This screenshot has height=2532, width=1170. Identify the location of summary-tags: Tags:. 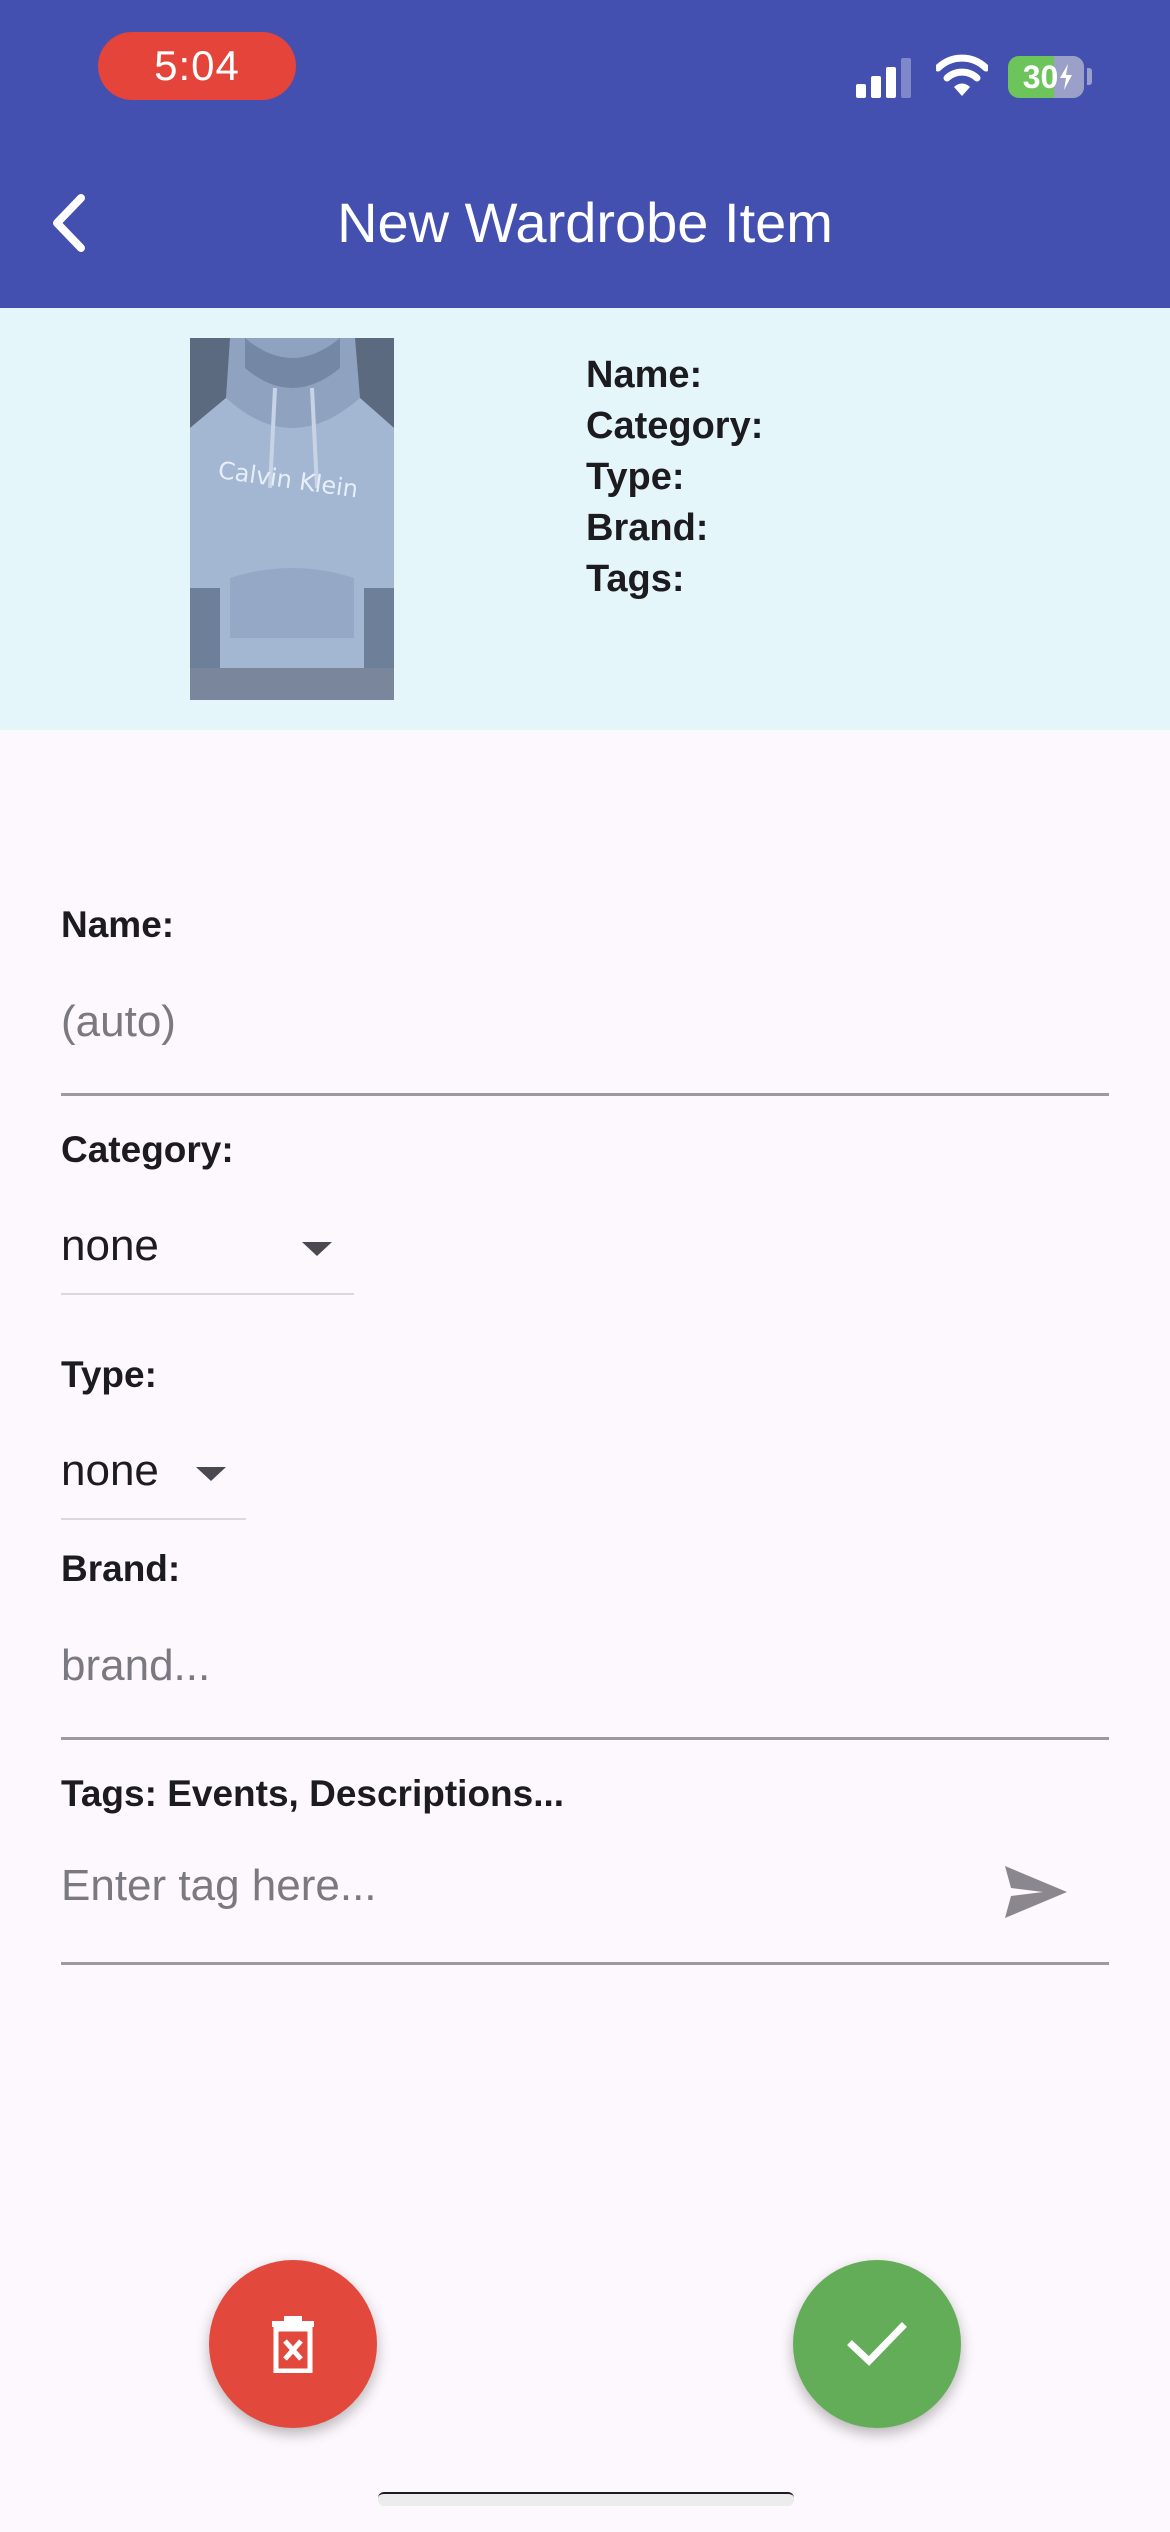
(635, 579).